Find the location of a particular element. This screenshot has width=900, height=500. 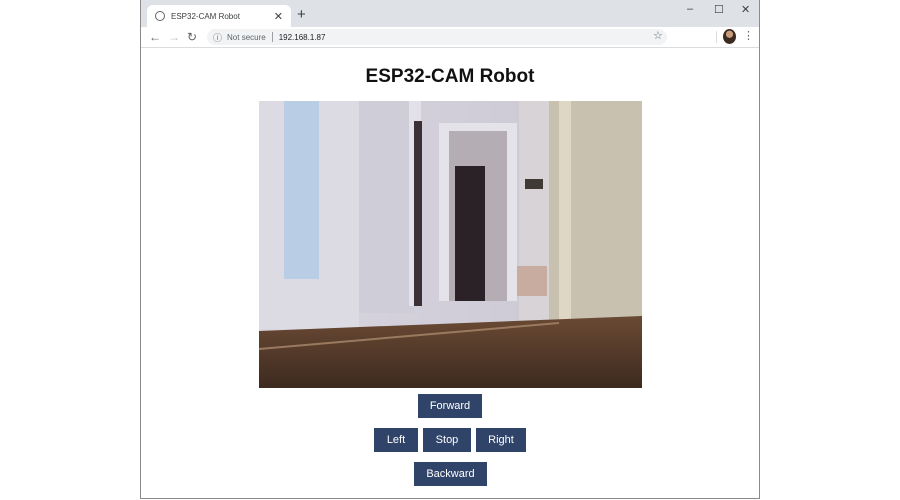

menu-icon: ⋮ is located at coordinates (748, 35).